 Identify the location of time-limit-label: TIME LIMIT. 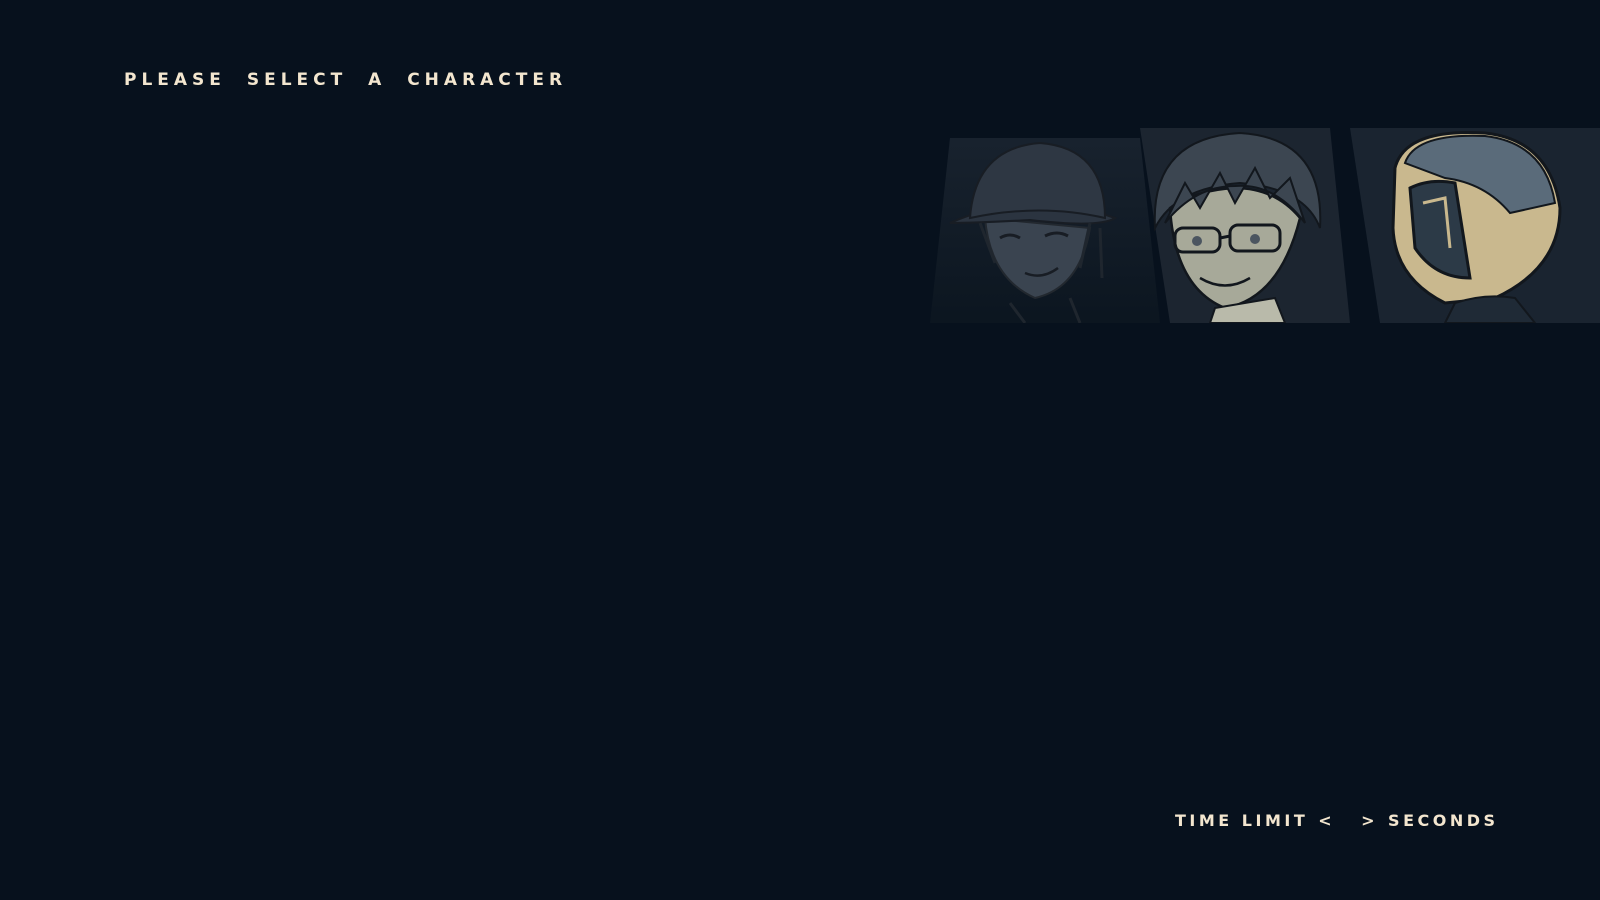
(1242, 820).